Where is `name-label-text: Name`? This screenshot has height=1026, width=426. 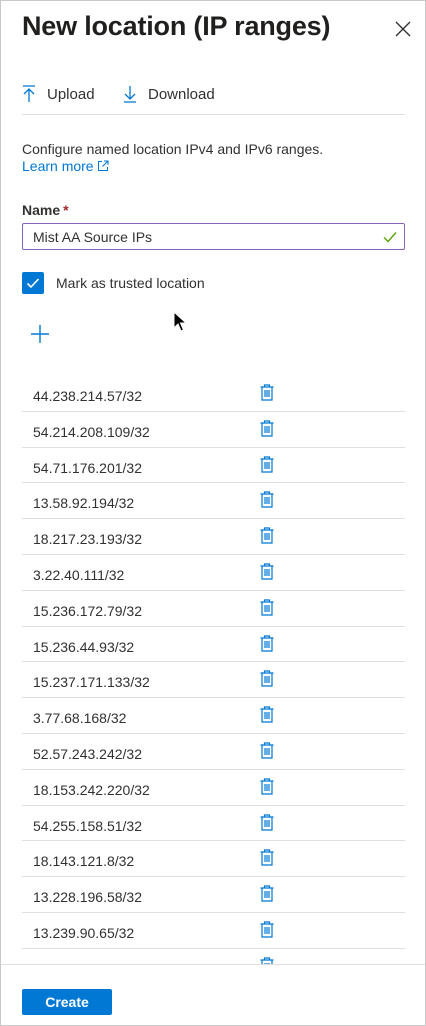
name-label-text: Name is located at coordinates (41, 210).